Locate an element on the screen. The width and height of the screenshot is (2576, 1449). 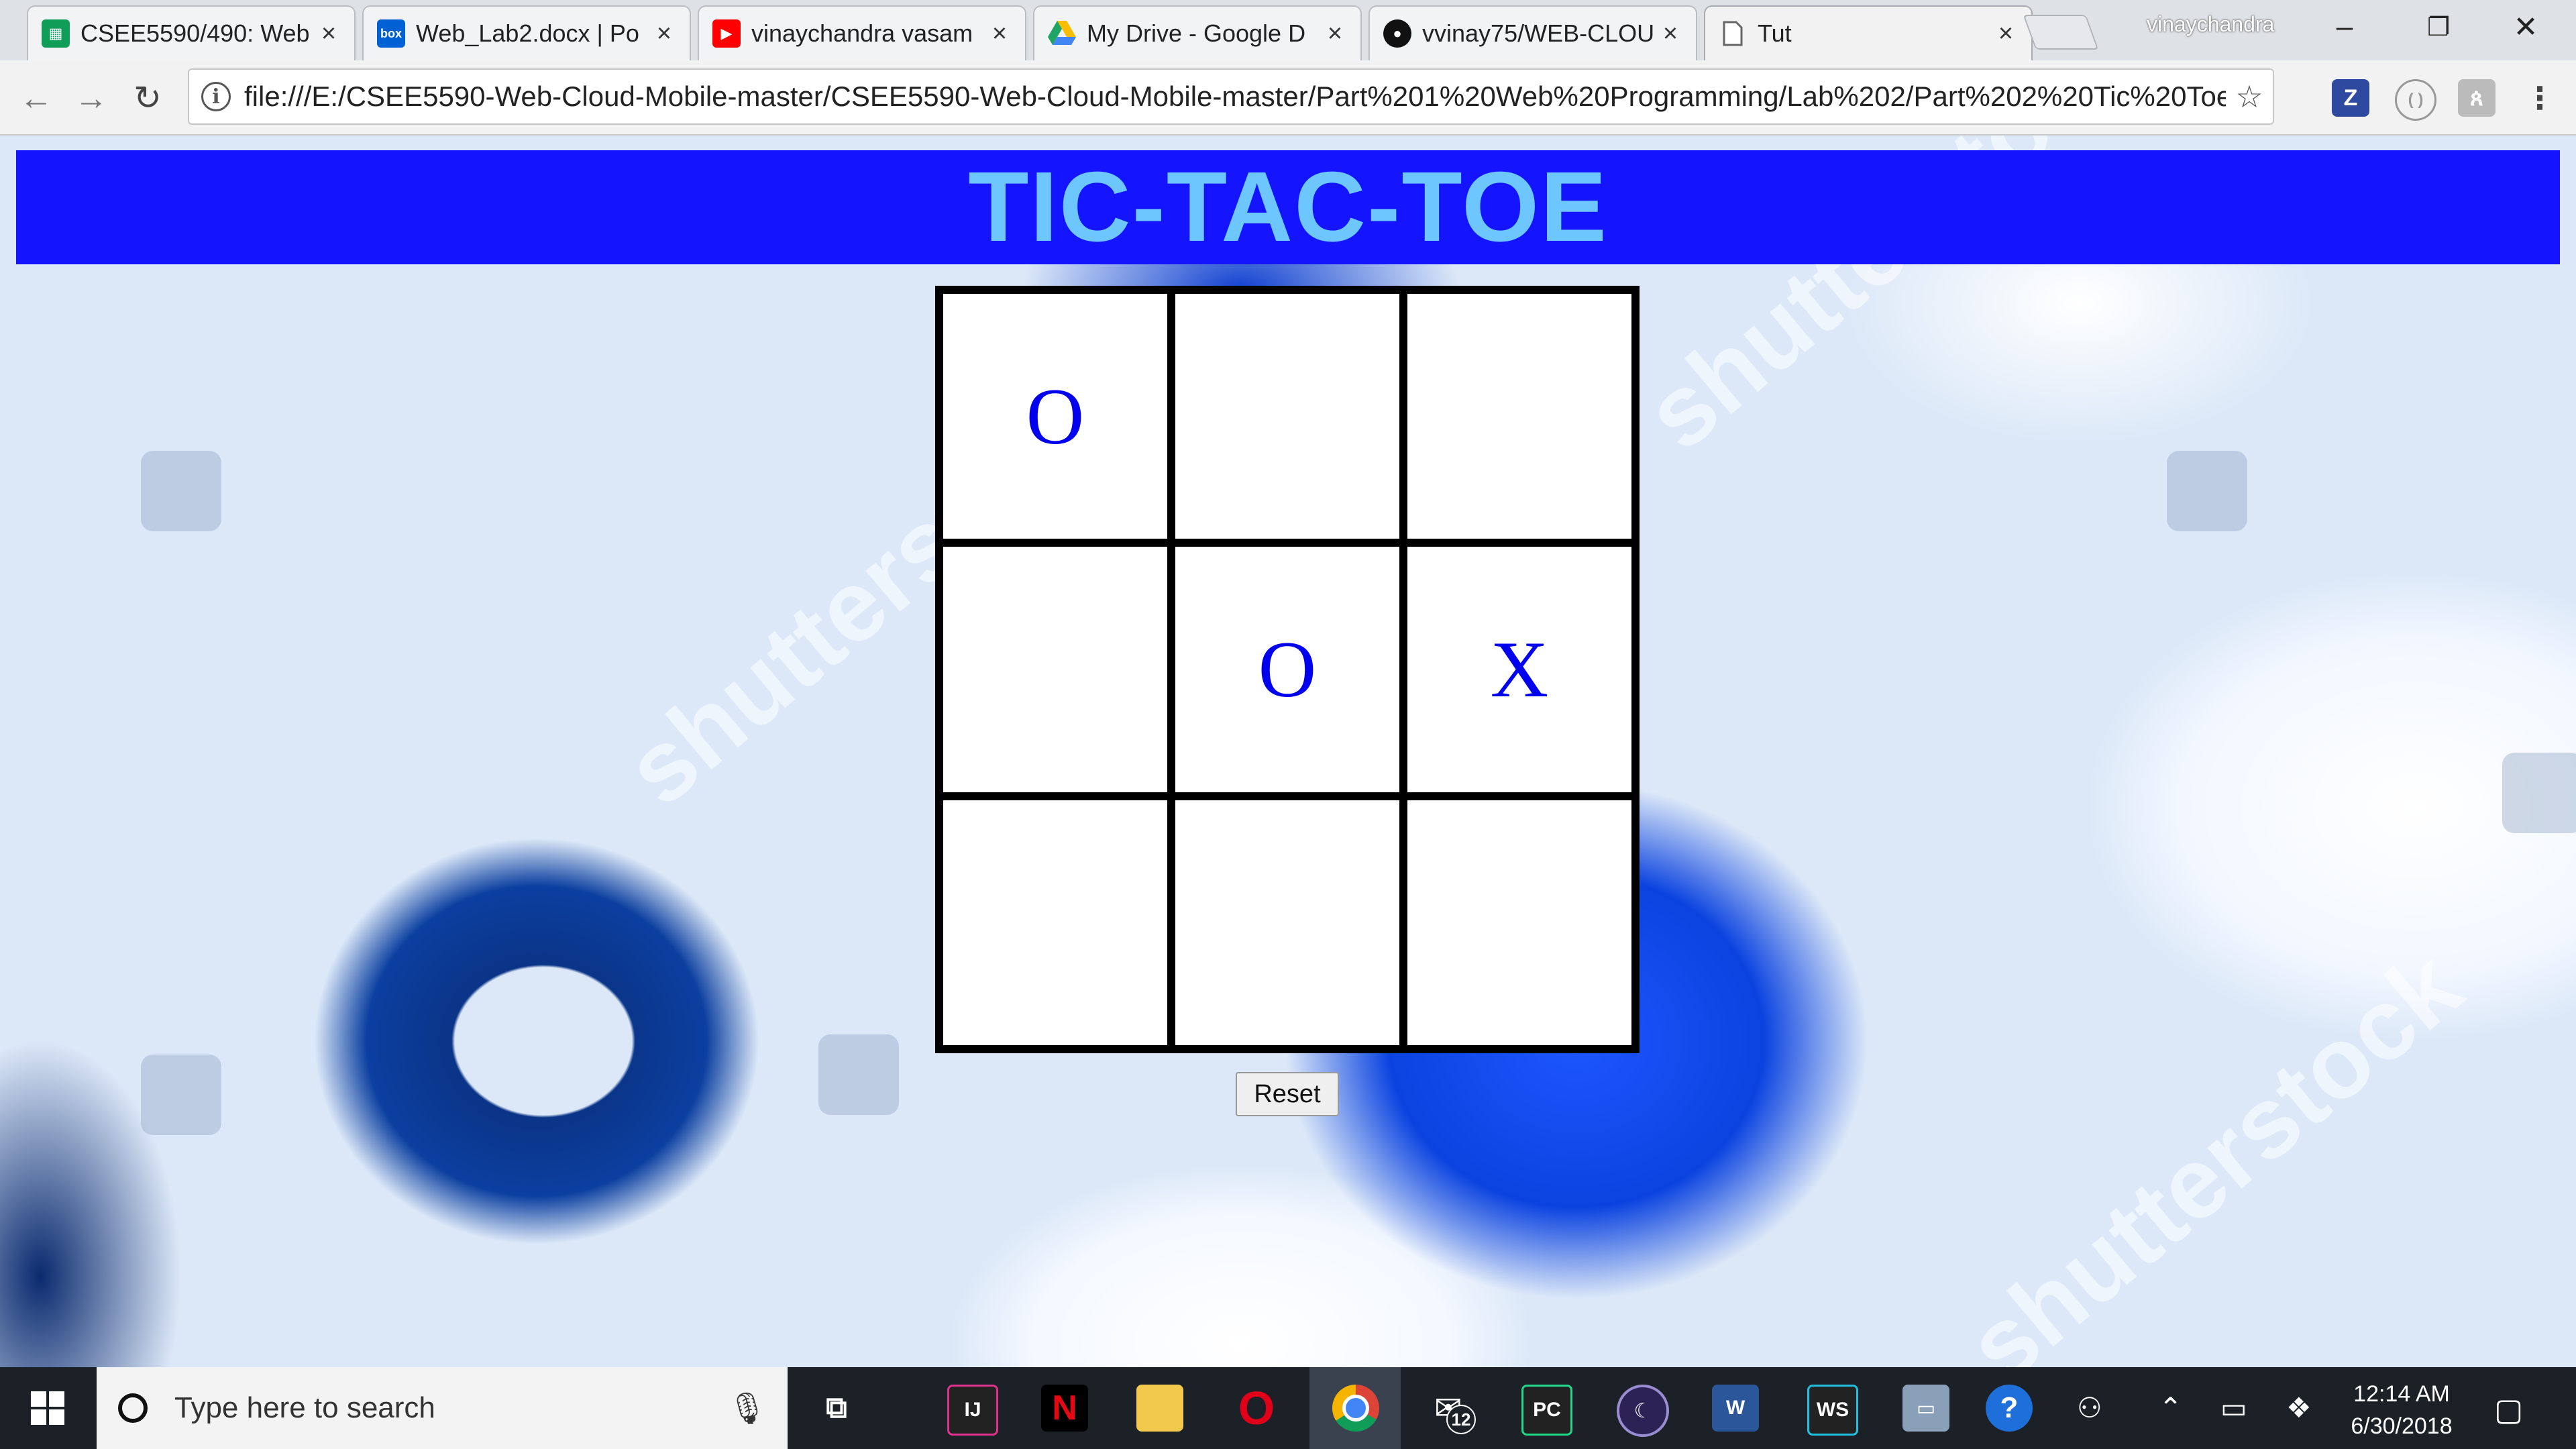
tab-title: Web_Lab2.docx | Po is located at coordinates (527, 33).